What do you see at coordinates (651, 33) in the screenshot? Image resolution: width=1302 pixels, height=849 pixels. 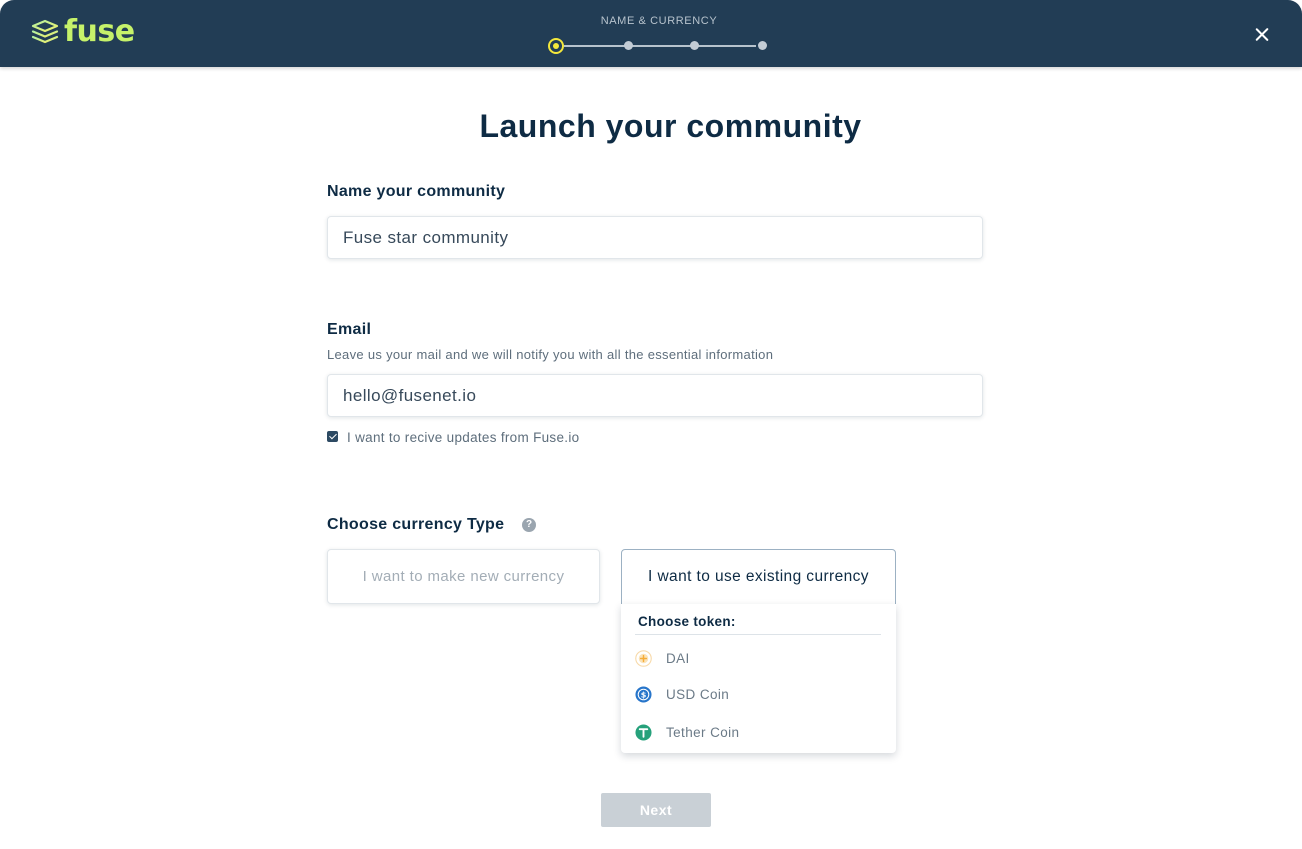 I see `top-bar: fuse NAME & CURRENCY` at bounding box center [651, 33].